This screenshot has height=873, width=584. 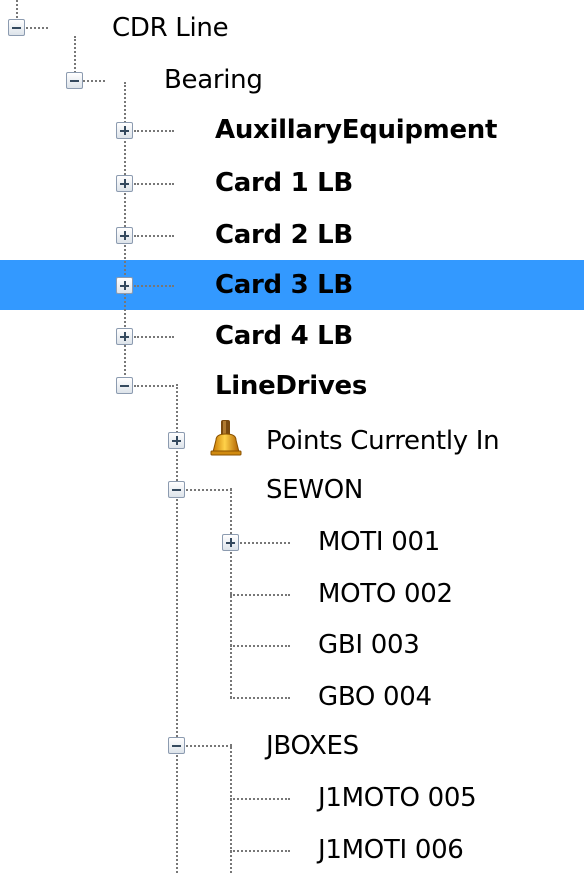 I want to click on tree-label-j1moti-006: J1MOTI 006, so click(x=391, y=850).